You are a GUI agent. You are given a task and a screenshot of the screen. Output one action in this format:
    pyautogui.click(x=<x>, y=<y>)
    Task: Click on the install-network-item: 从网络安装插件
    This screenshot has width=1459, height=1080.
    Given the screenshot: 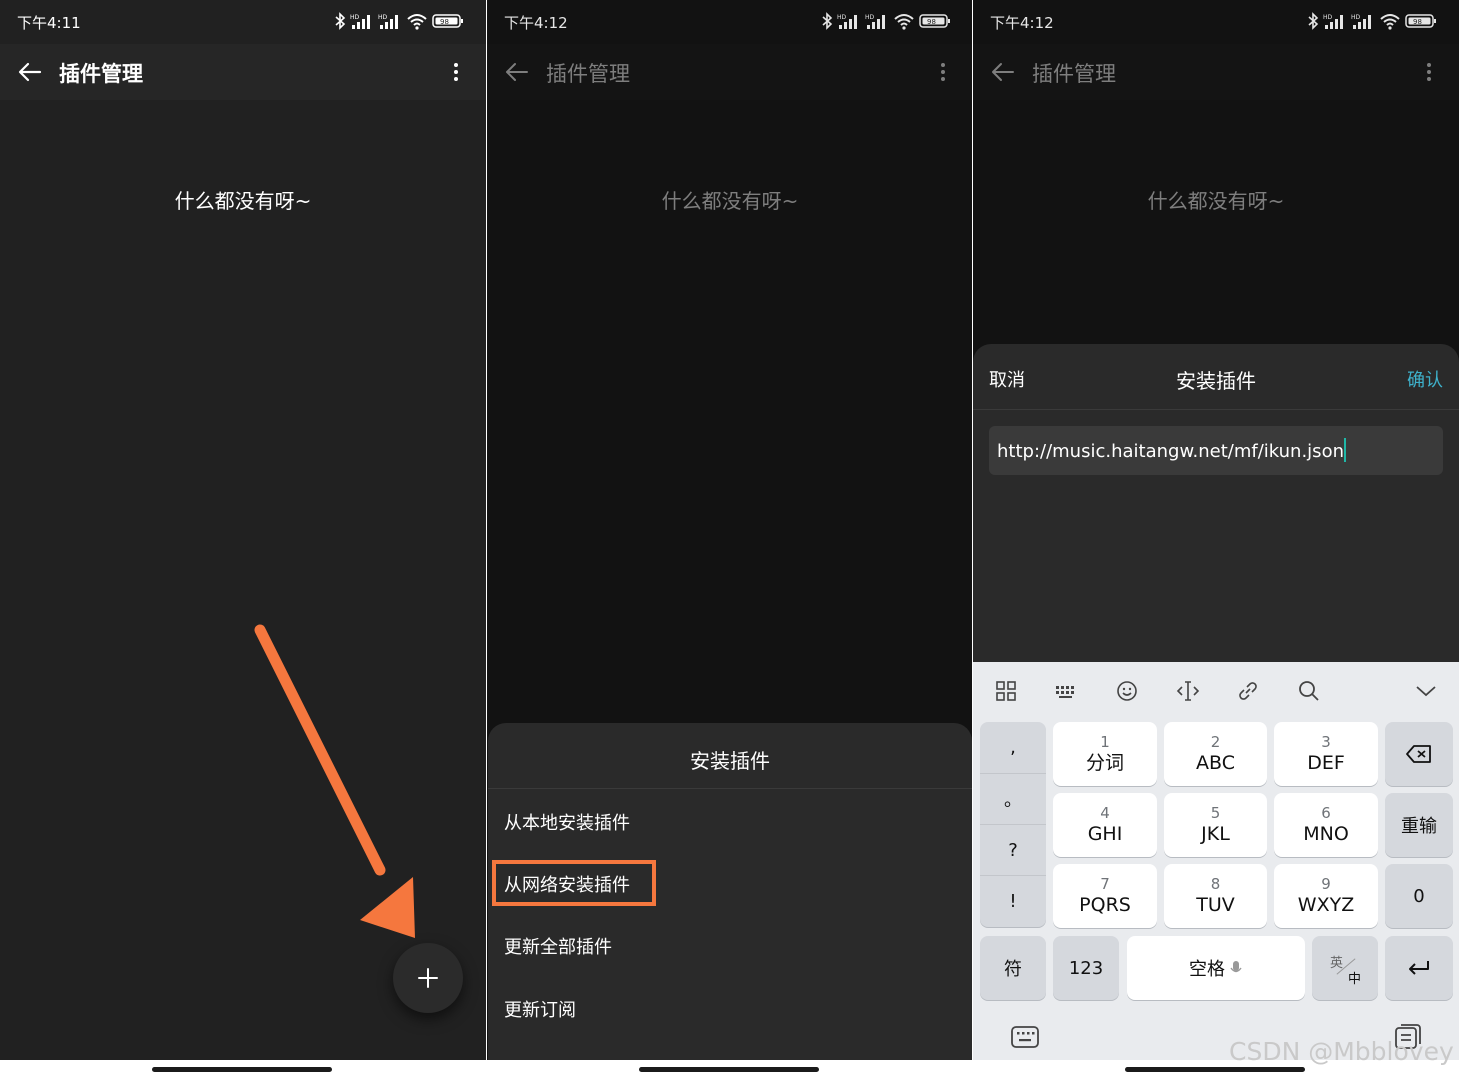 What is the action you would take?
    pyautogui.click(x=567, y=884)
    